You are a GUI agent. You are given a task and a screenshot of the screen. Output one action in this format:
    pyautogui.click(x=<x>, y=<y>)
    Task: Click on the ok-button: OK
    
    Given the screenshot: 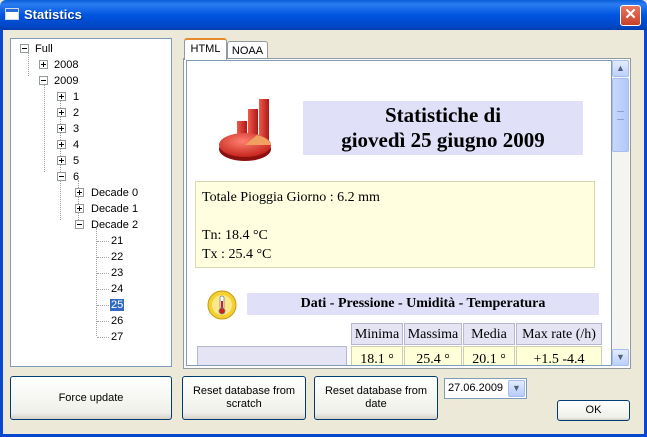 What is the action you would take?
    pyautogui.click(x=593, y=410)
    